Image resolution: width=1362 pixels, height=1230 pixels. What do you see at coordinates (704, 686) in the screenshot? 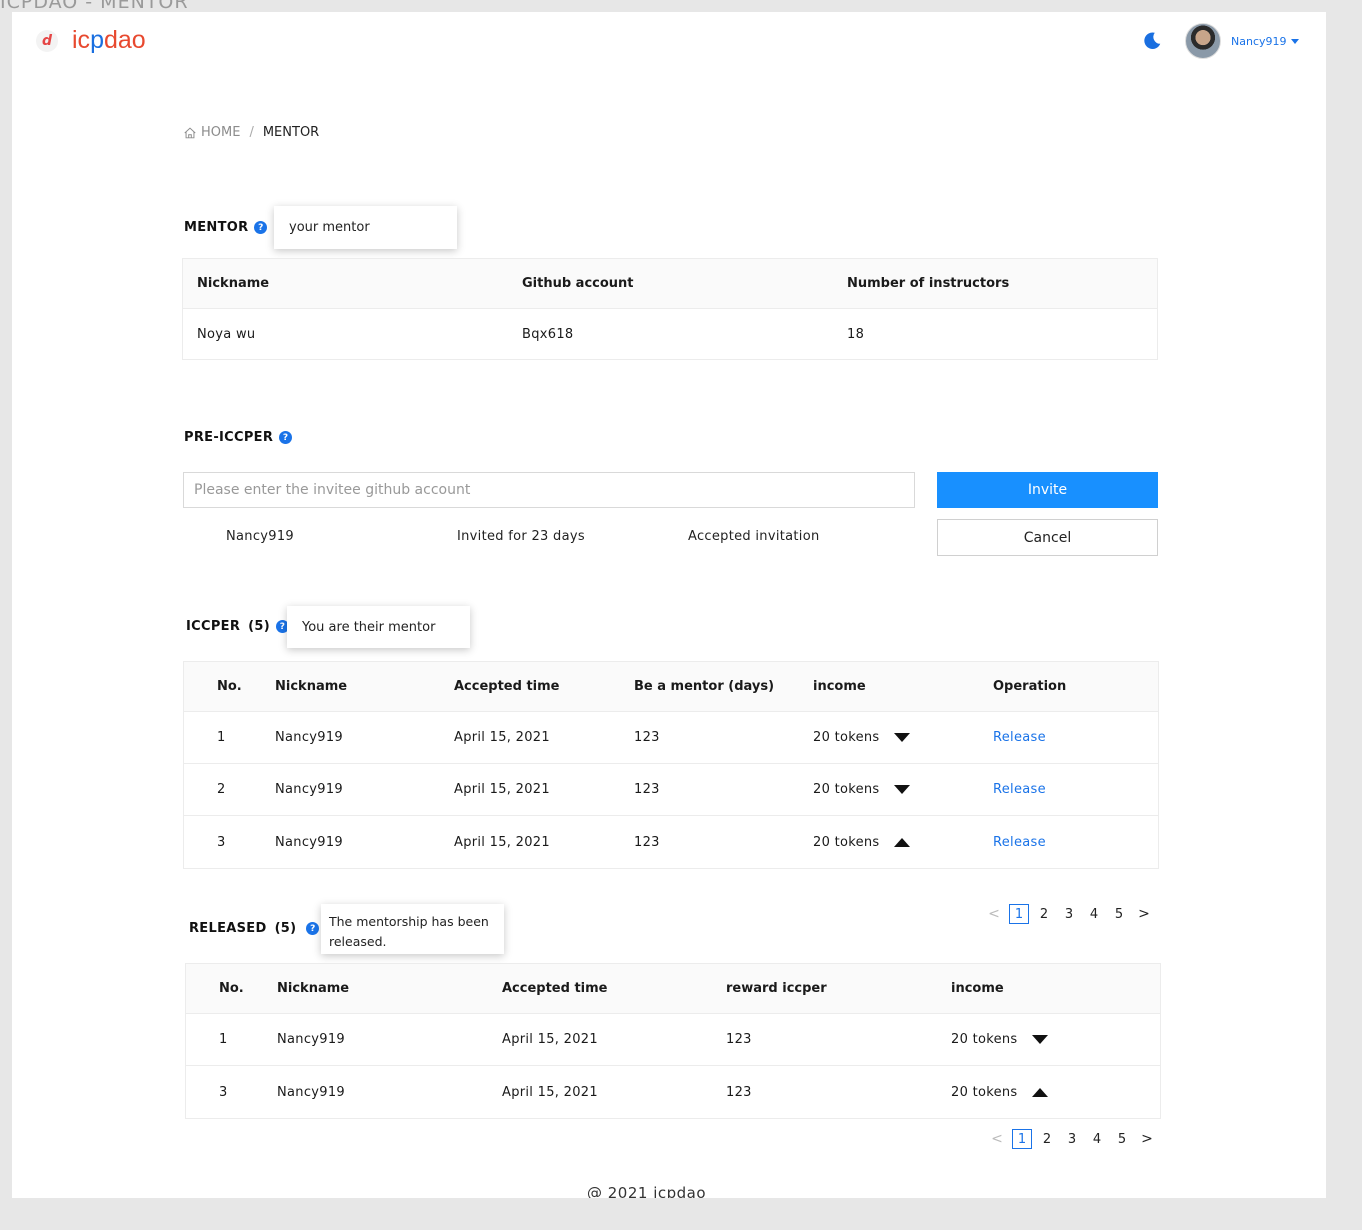
I see `column-header: Be a mentor (days)` at bounding box center [704, 686].